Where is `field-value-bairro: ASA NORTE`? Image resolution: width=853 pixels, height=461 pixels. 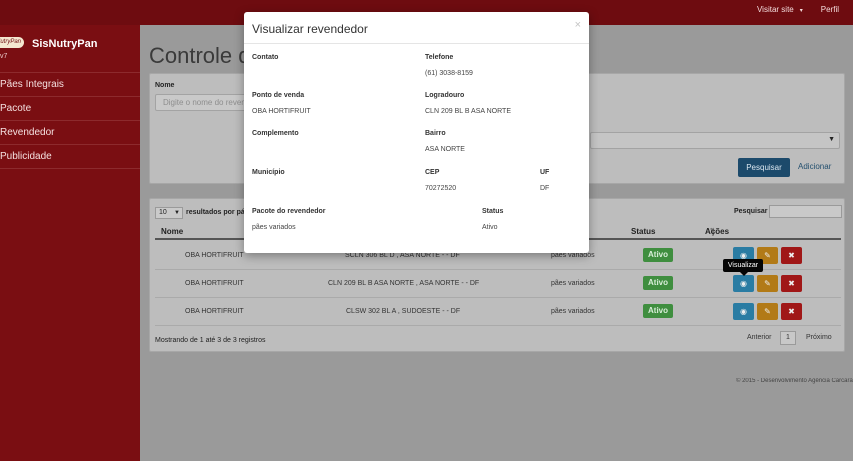 field-value-bairro: ASA NORTE is located at coordinates (445, 149).